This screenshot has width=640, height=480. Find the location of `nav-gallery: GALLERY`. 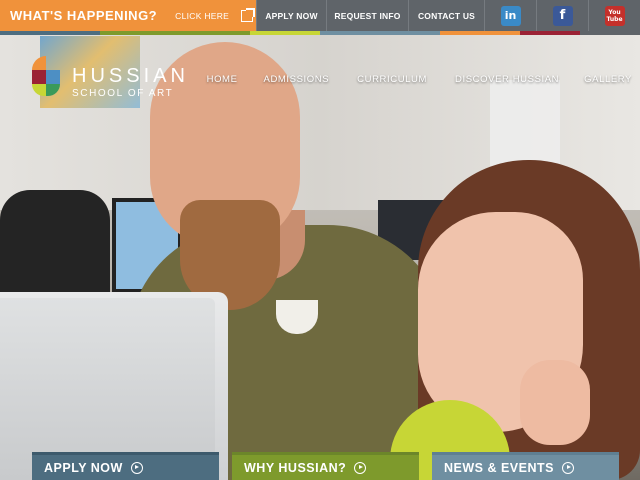

nav-gallery: GALLERY is located at coordinates (608, 79).